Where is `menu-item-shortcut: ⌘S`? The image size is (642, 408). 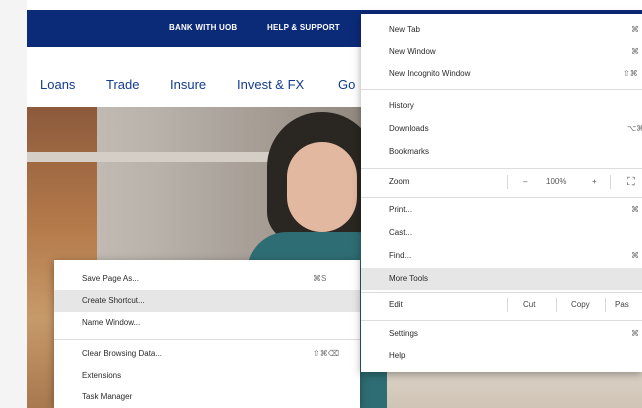
menu-item-shortcut: ⌘S is located at coordinates (320, 278).